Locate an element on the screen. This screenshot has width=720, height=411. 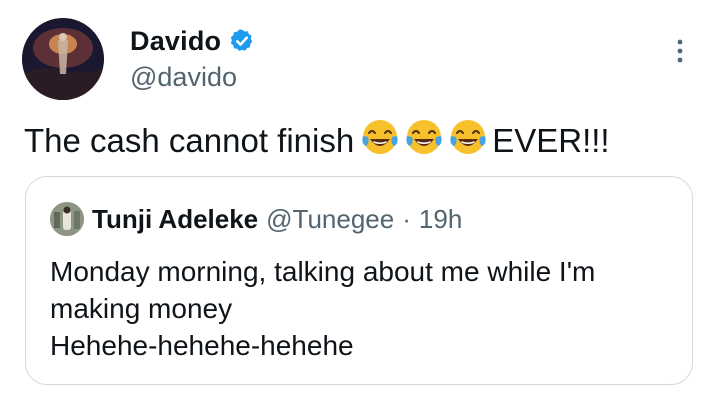
quoted-author-handle: @Tunegee is located at coordinates (330, 219).